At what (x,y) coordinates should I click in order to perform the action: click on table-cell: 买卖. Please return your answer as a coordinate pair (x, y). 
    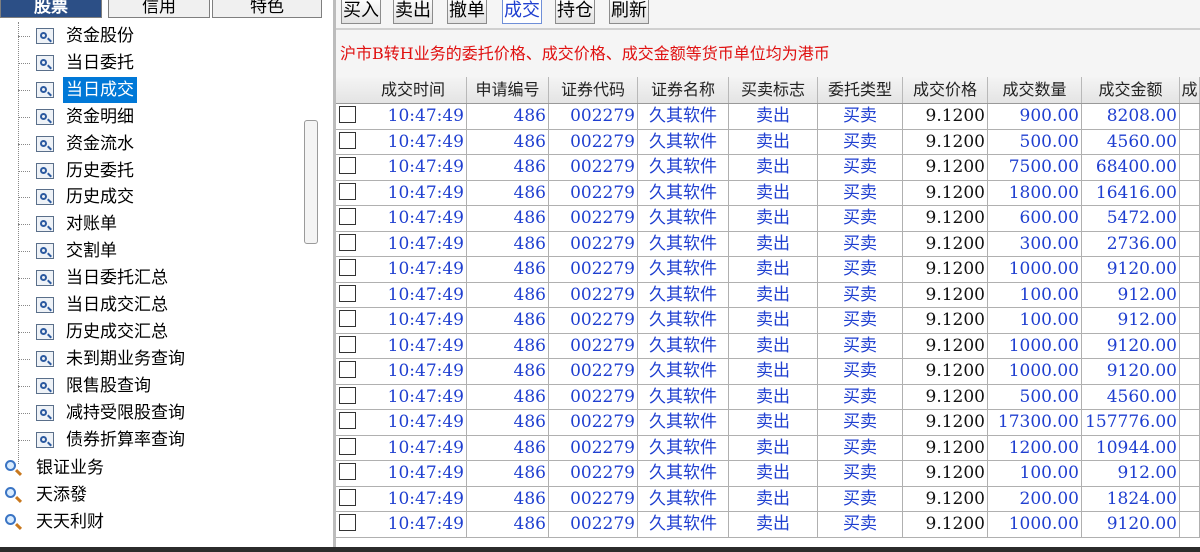
    Looking at the image, I should click on (860, 499).